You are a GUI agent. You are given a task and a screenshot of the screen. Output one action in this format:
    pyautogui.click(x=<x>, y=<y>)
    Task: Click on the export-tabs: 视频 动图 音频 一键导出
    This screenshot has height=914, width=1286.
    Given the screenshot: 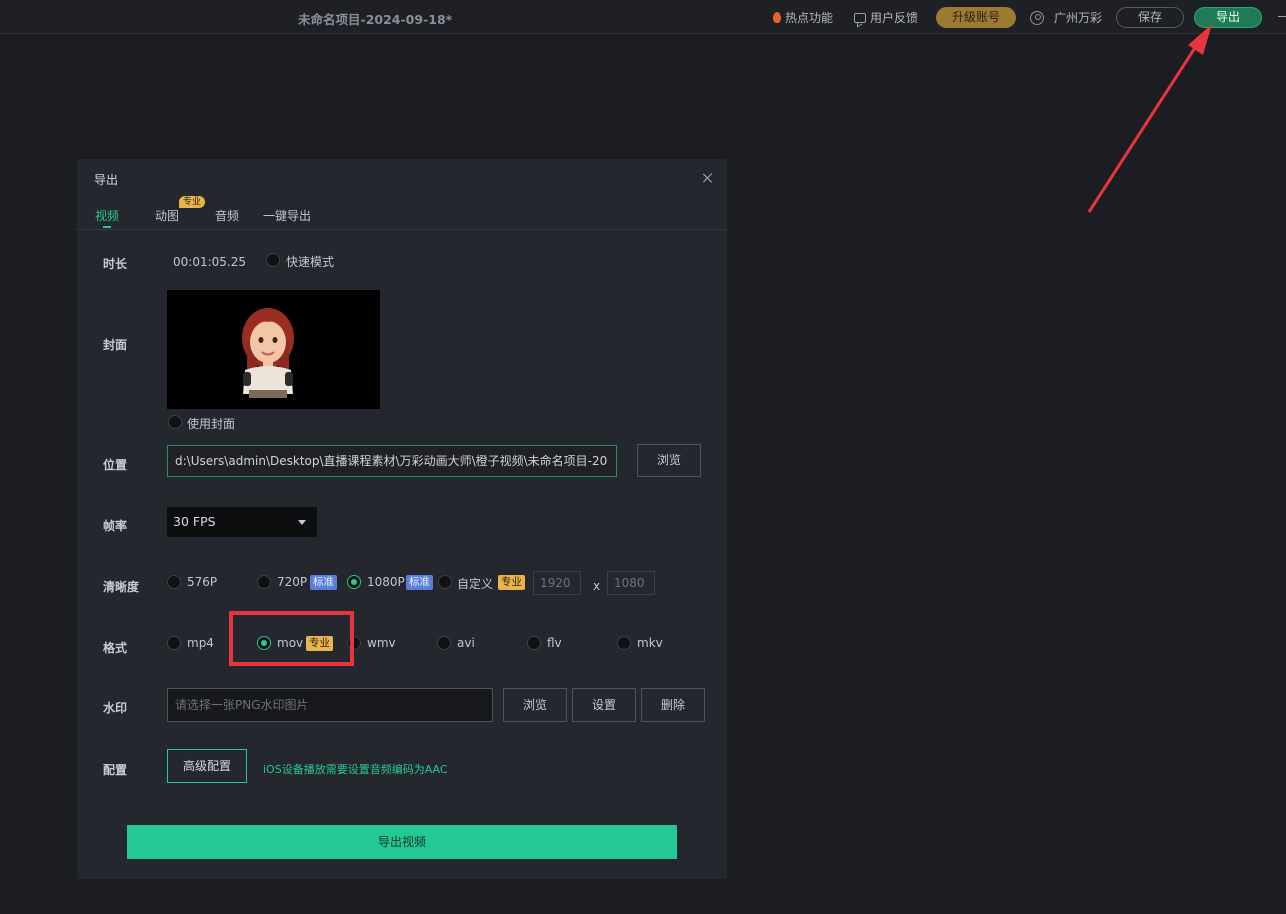 What is the action you would take?
    pyautogui.click(x=402, y=214)
    